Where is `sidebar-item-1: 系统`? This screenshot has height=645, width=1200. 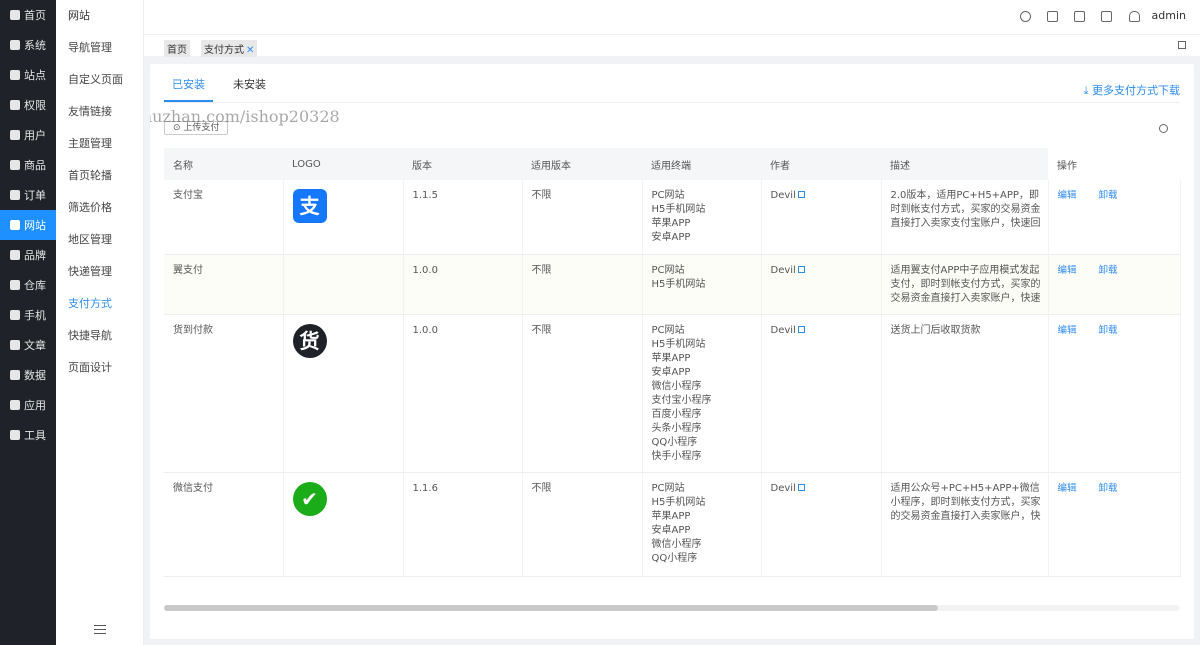
sidebar-item-1: 系统 is located at coordinates (28, 45).